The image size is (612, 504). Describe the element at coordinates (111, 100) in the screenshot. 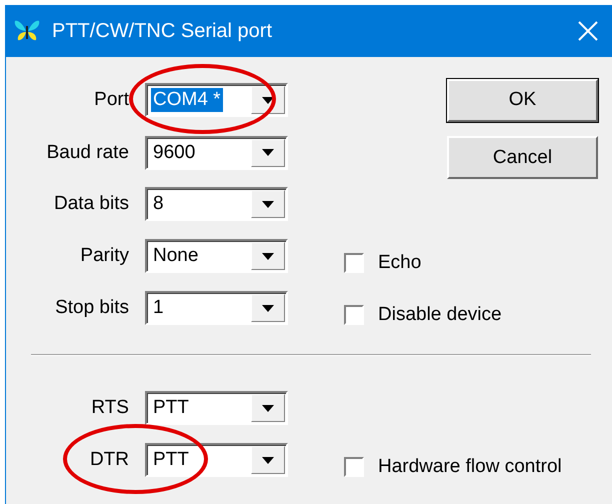

I see `field-label: Port` at that location.